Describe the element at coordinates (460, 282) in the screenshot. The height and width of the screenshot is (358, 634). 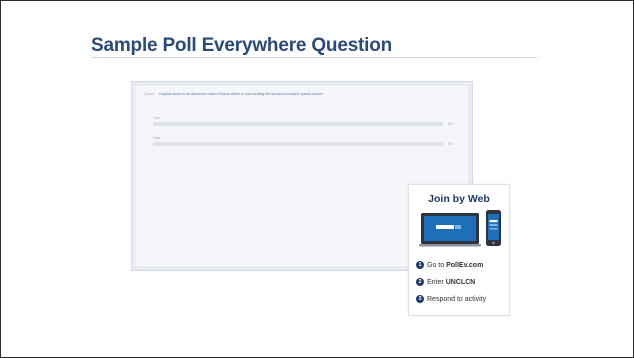
I see `step-2-code: UNCLCN` at that location.